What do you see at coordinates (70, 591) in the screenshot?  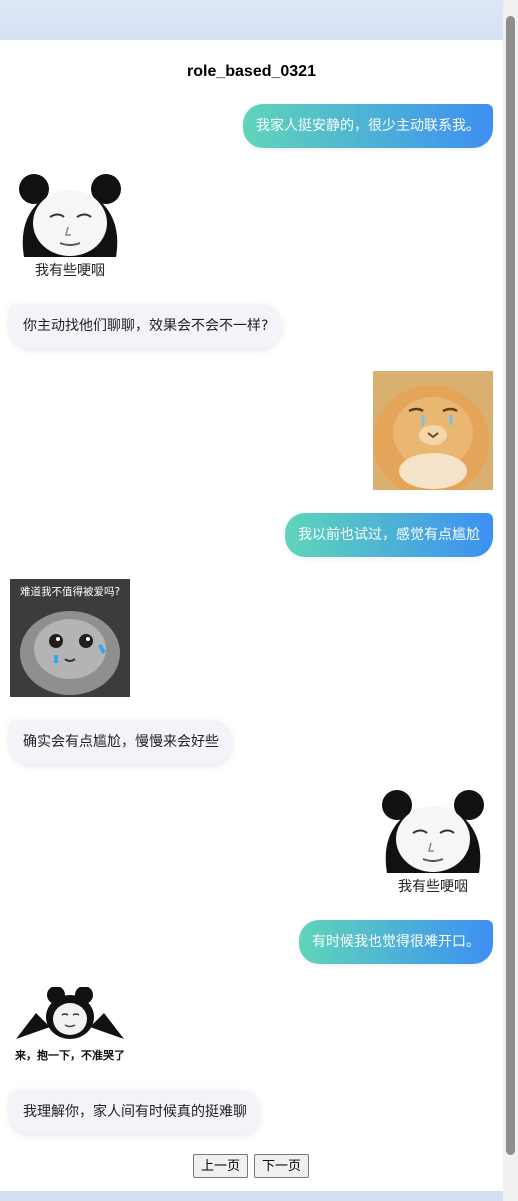 I see `cat-caption: 难道我不值得被爱吗?` at bounding box center [70, 591].